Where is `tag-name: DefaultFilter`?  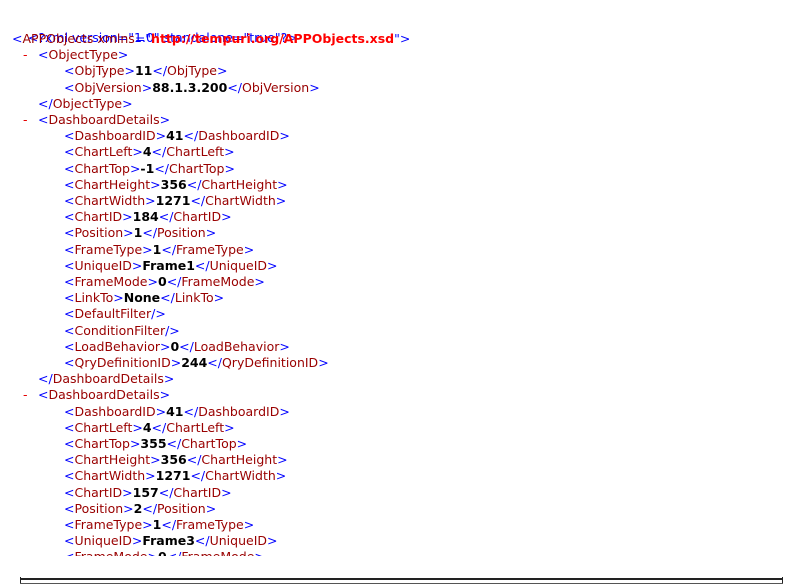 tag-name: DefaultFilter is located at coordinates (113, 314).